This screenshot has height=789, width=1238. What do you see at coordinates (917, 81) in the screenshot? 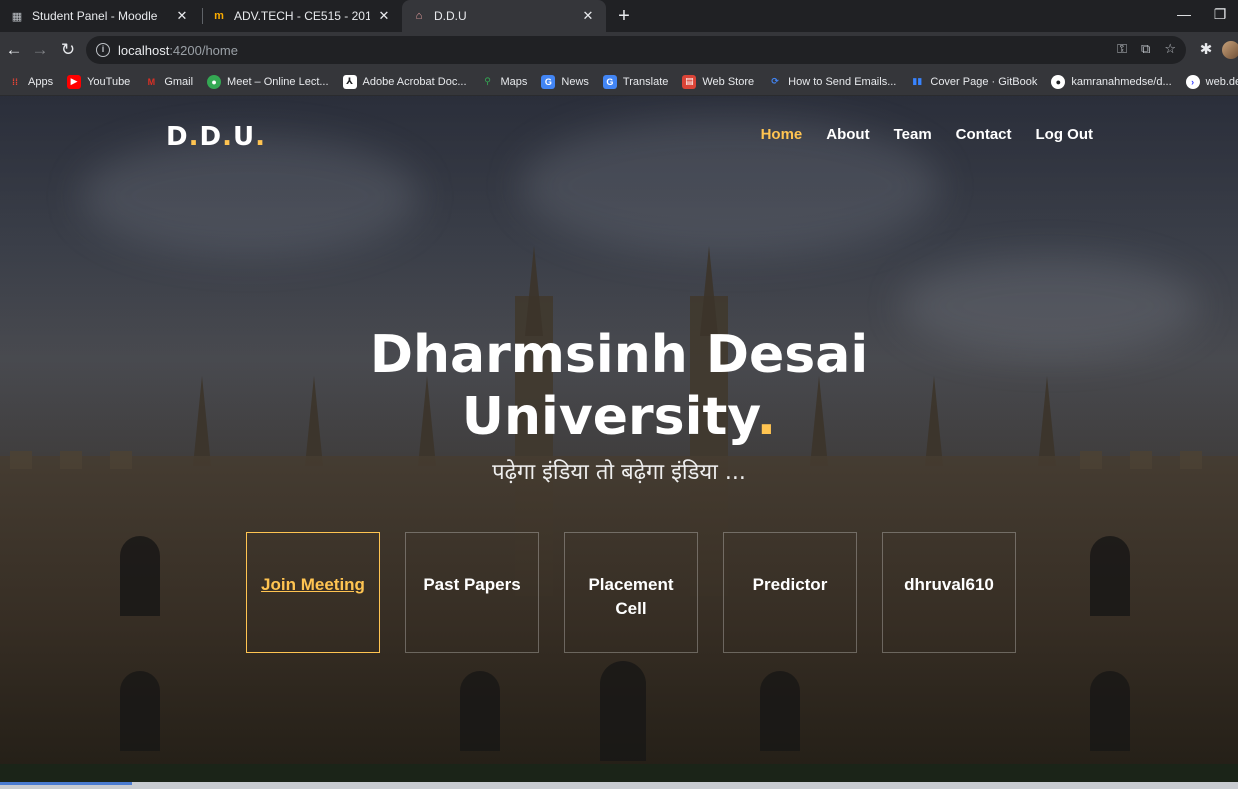
I see `gitbook-icon: ▮▮` at bounding box center [917, 81].